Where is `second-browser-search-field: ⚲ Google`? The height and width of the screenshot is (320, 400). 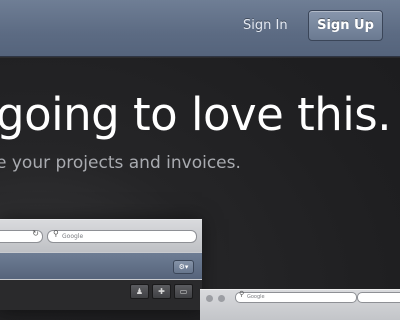
second-browser-search-field: ⚲ Google is located at coordinates (296, 296).